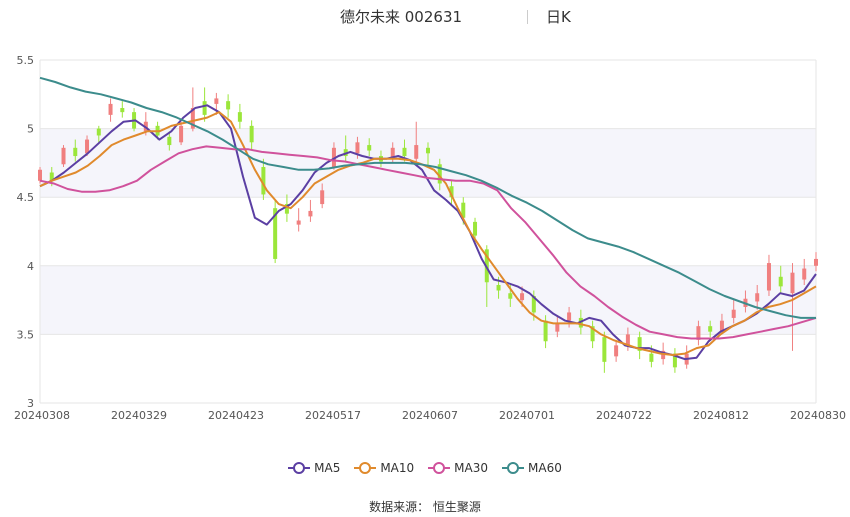 This screenshot has width=850, height=517. I want to click on x-tick-label: 20240812, so click(721, 415).